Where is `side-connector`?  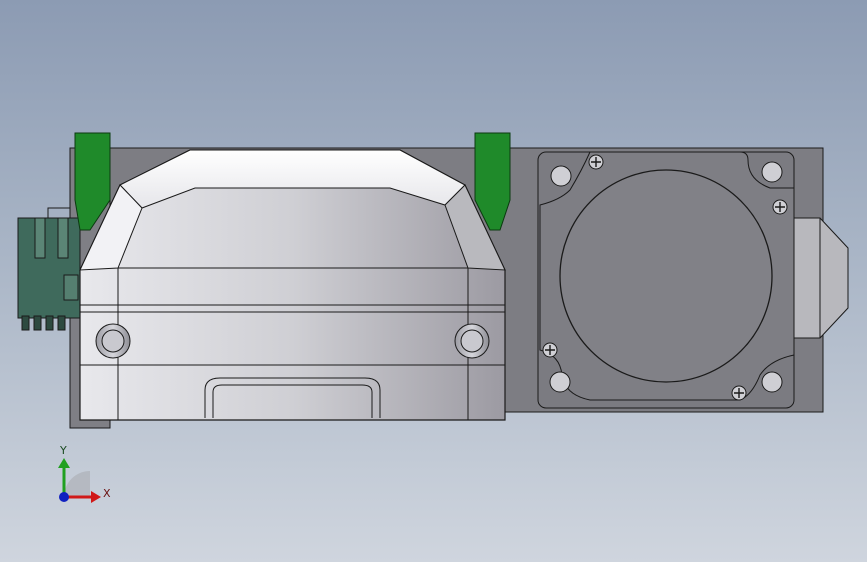
side-connector is located at coordinates (49, 269).